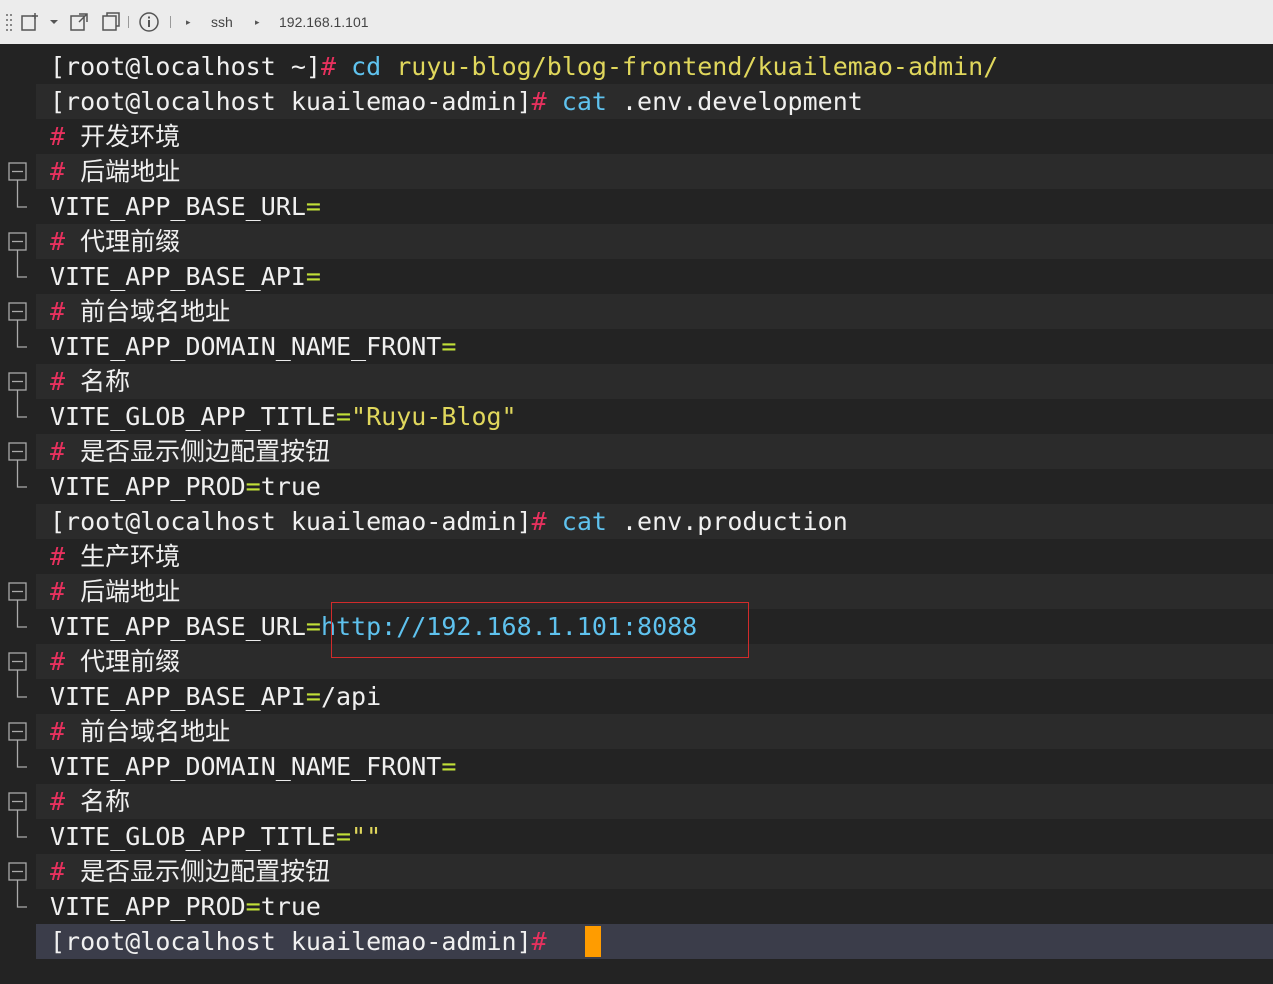  I want to click on breadcrumb-host: 192.168.1.101, so click(324, 22).